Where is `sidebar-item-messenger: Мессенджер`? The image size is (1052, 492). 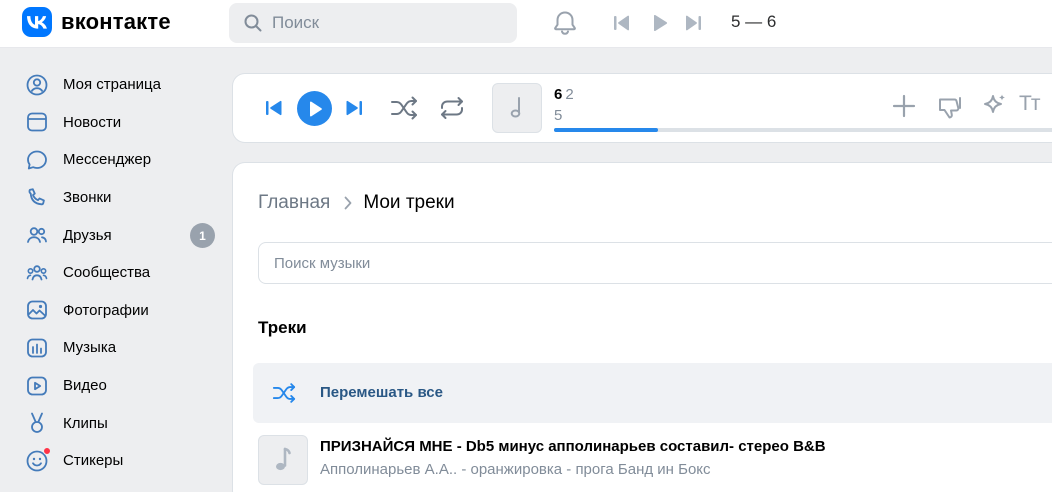
sidebar-item-messenger: Мессенджер is located at coordinates (115, 160).